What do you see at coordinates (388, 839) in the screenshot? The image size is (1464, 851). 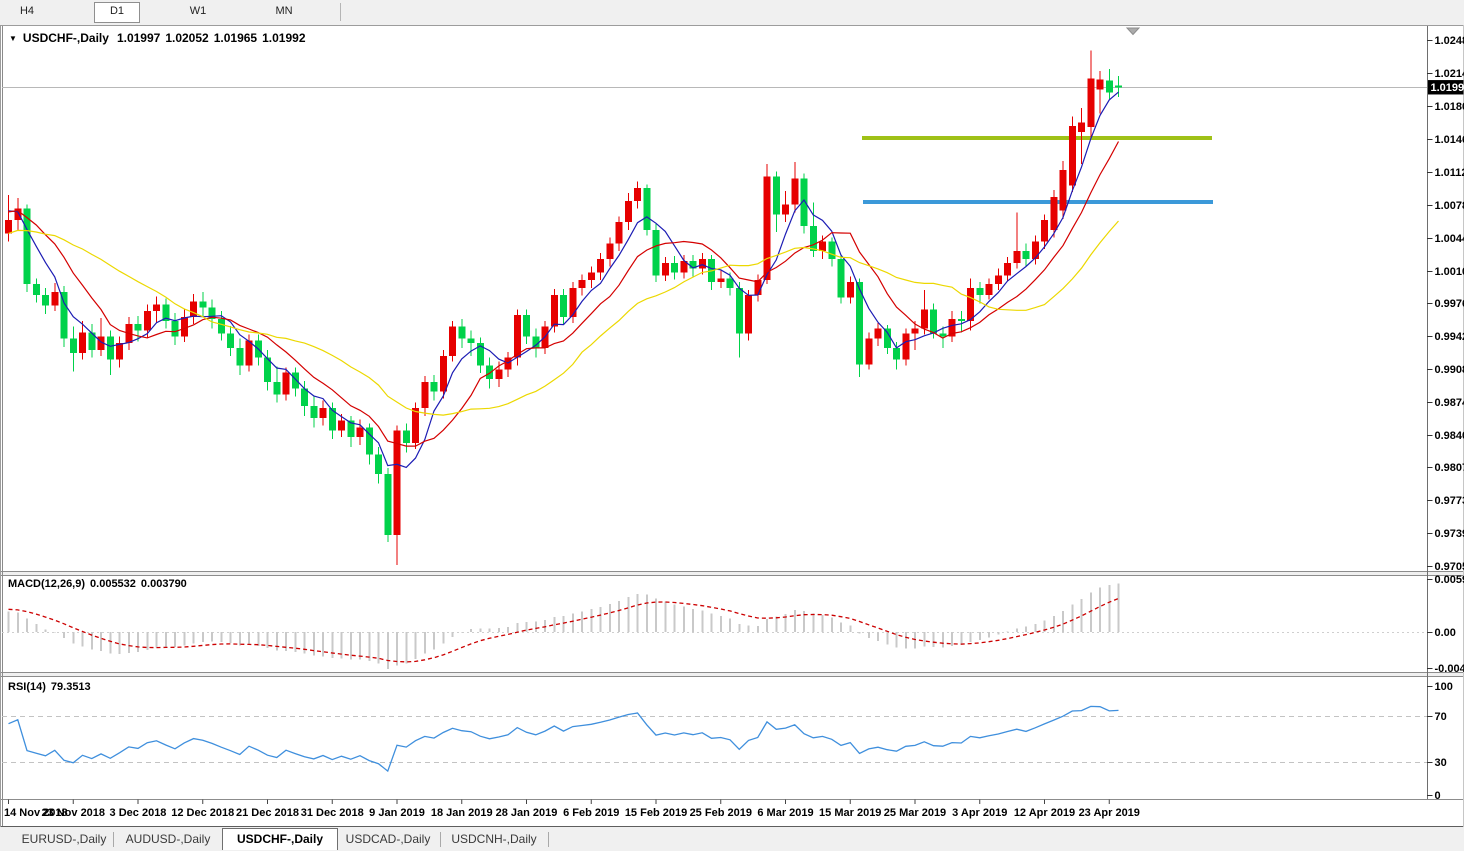 I see `tab-usdcad: USDCAD-,Daily` at bounding box center [388, 839].